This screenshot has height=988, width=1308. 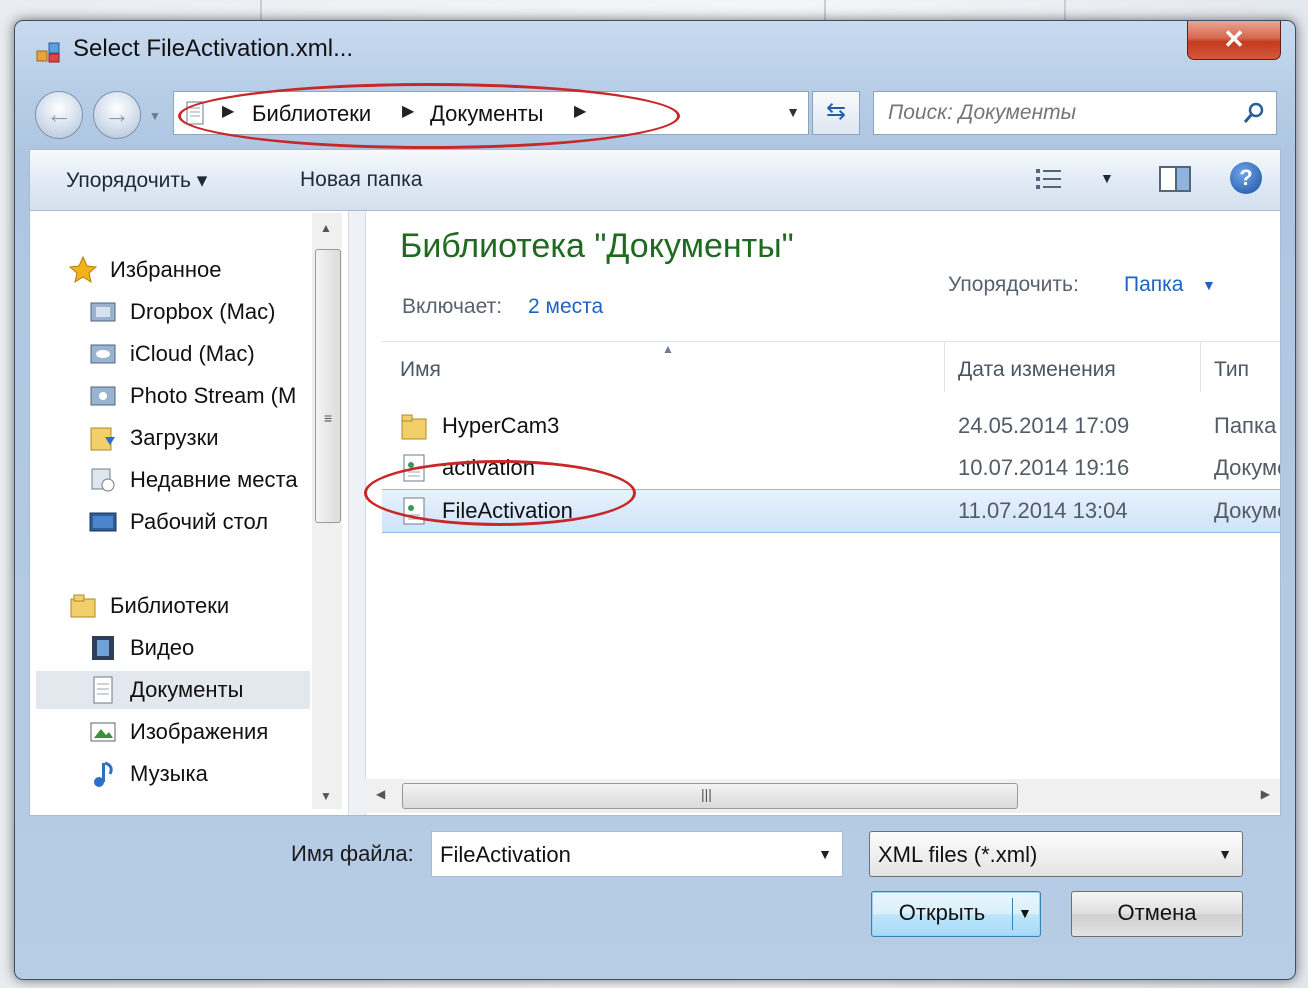 What do you see at coordinates (169, 773) in the screenshot?
I see `nav-item-label: Музыка` at bounding box center [169, 773].